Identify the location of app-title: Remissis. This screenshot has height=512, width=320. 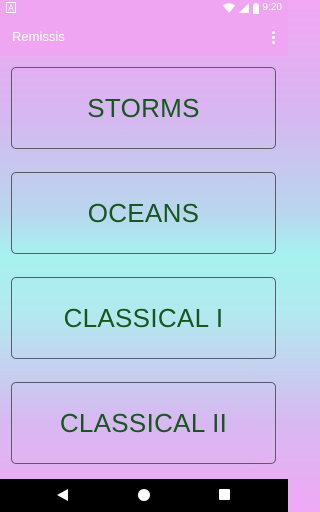
(38, 36).